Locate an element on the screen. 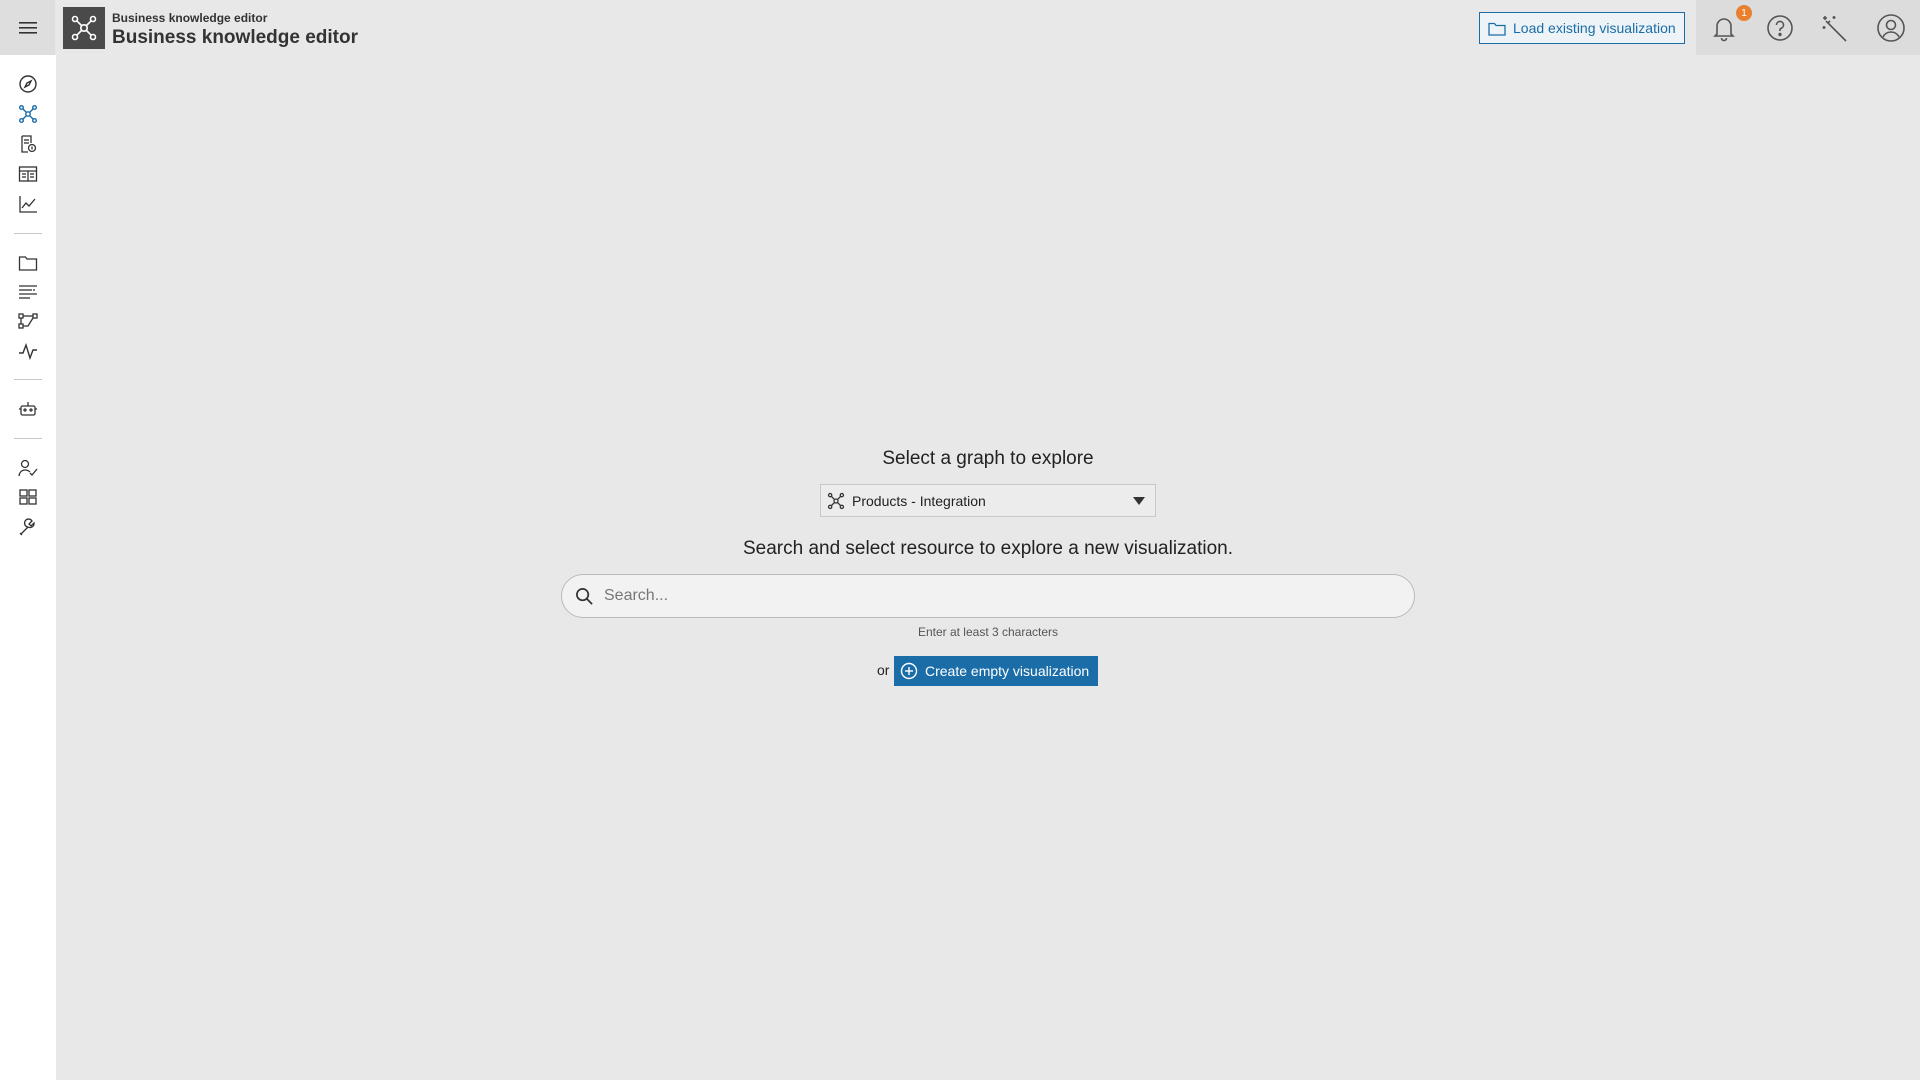  sidebar-item-dashboards is located at coordinates (28, 497).